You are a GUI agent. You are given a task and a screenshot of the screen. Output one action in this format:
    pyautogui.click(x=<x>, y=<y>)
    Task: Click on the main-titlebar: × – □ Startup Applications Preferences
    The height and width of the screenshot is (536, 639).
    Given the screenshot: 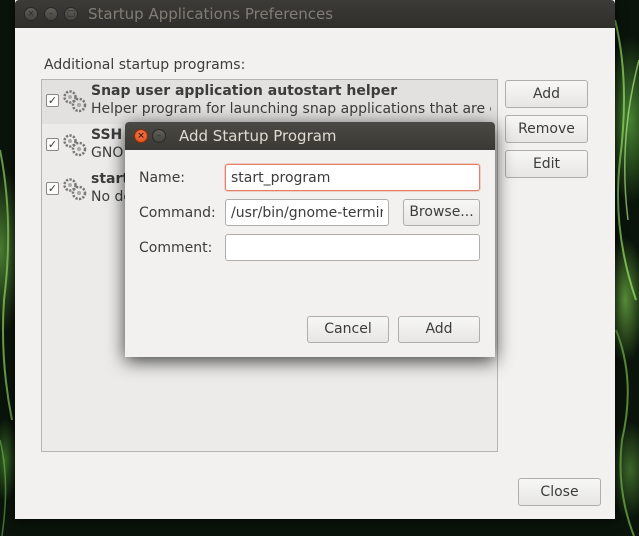 What is the action you would take?
    pyautogui.click(x=315, y=14)
    